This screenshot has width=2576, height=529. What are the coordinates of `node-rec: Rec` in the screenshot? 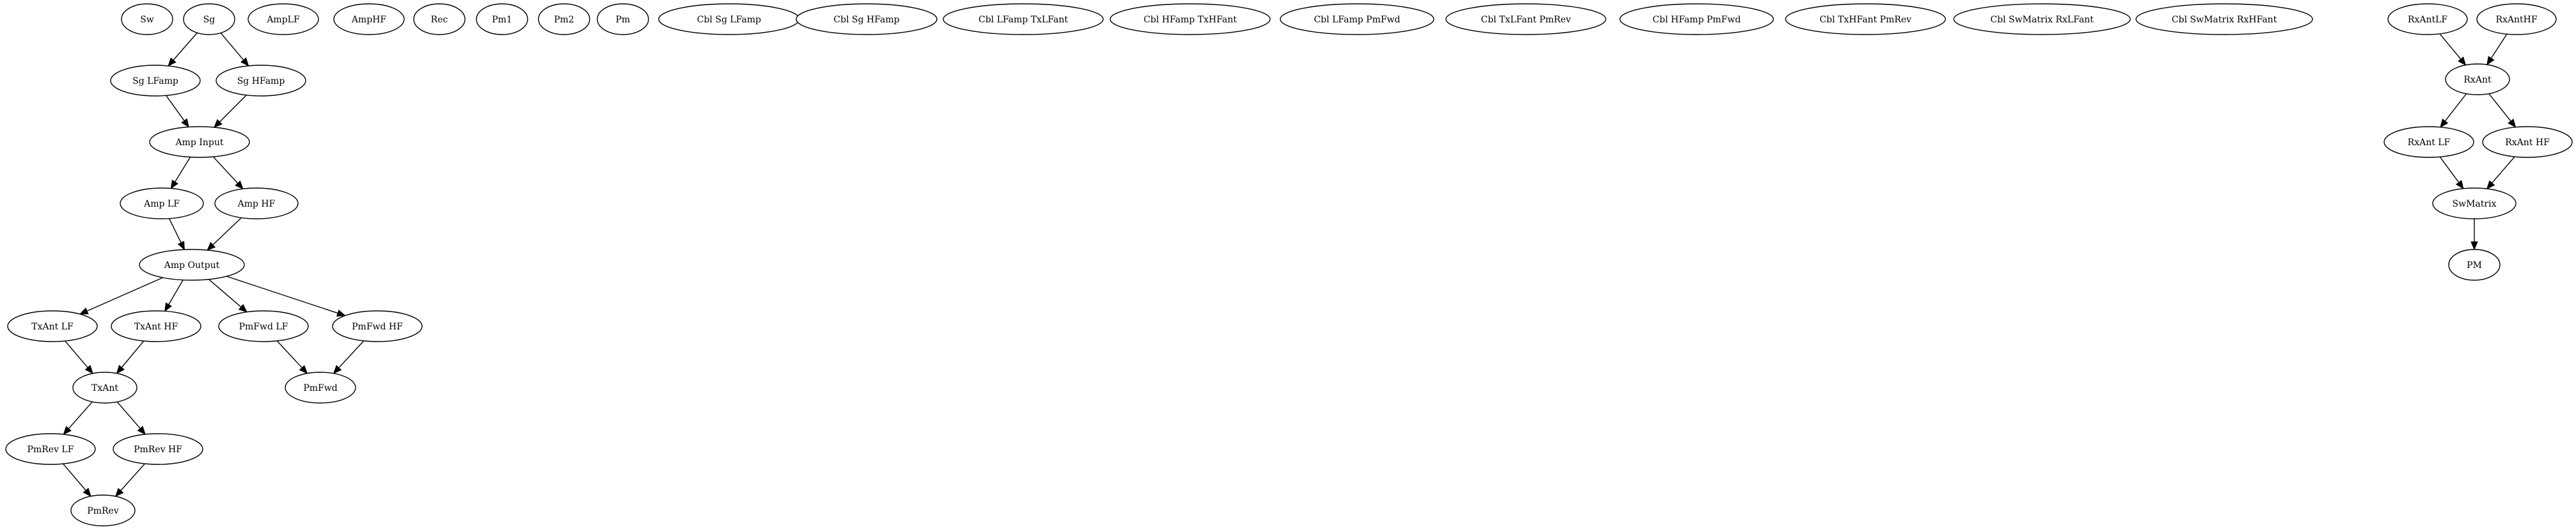 It's located at (439, 19).